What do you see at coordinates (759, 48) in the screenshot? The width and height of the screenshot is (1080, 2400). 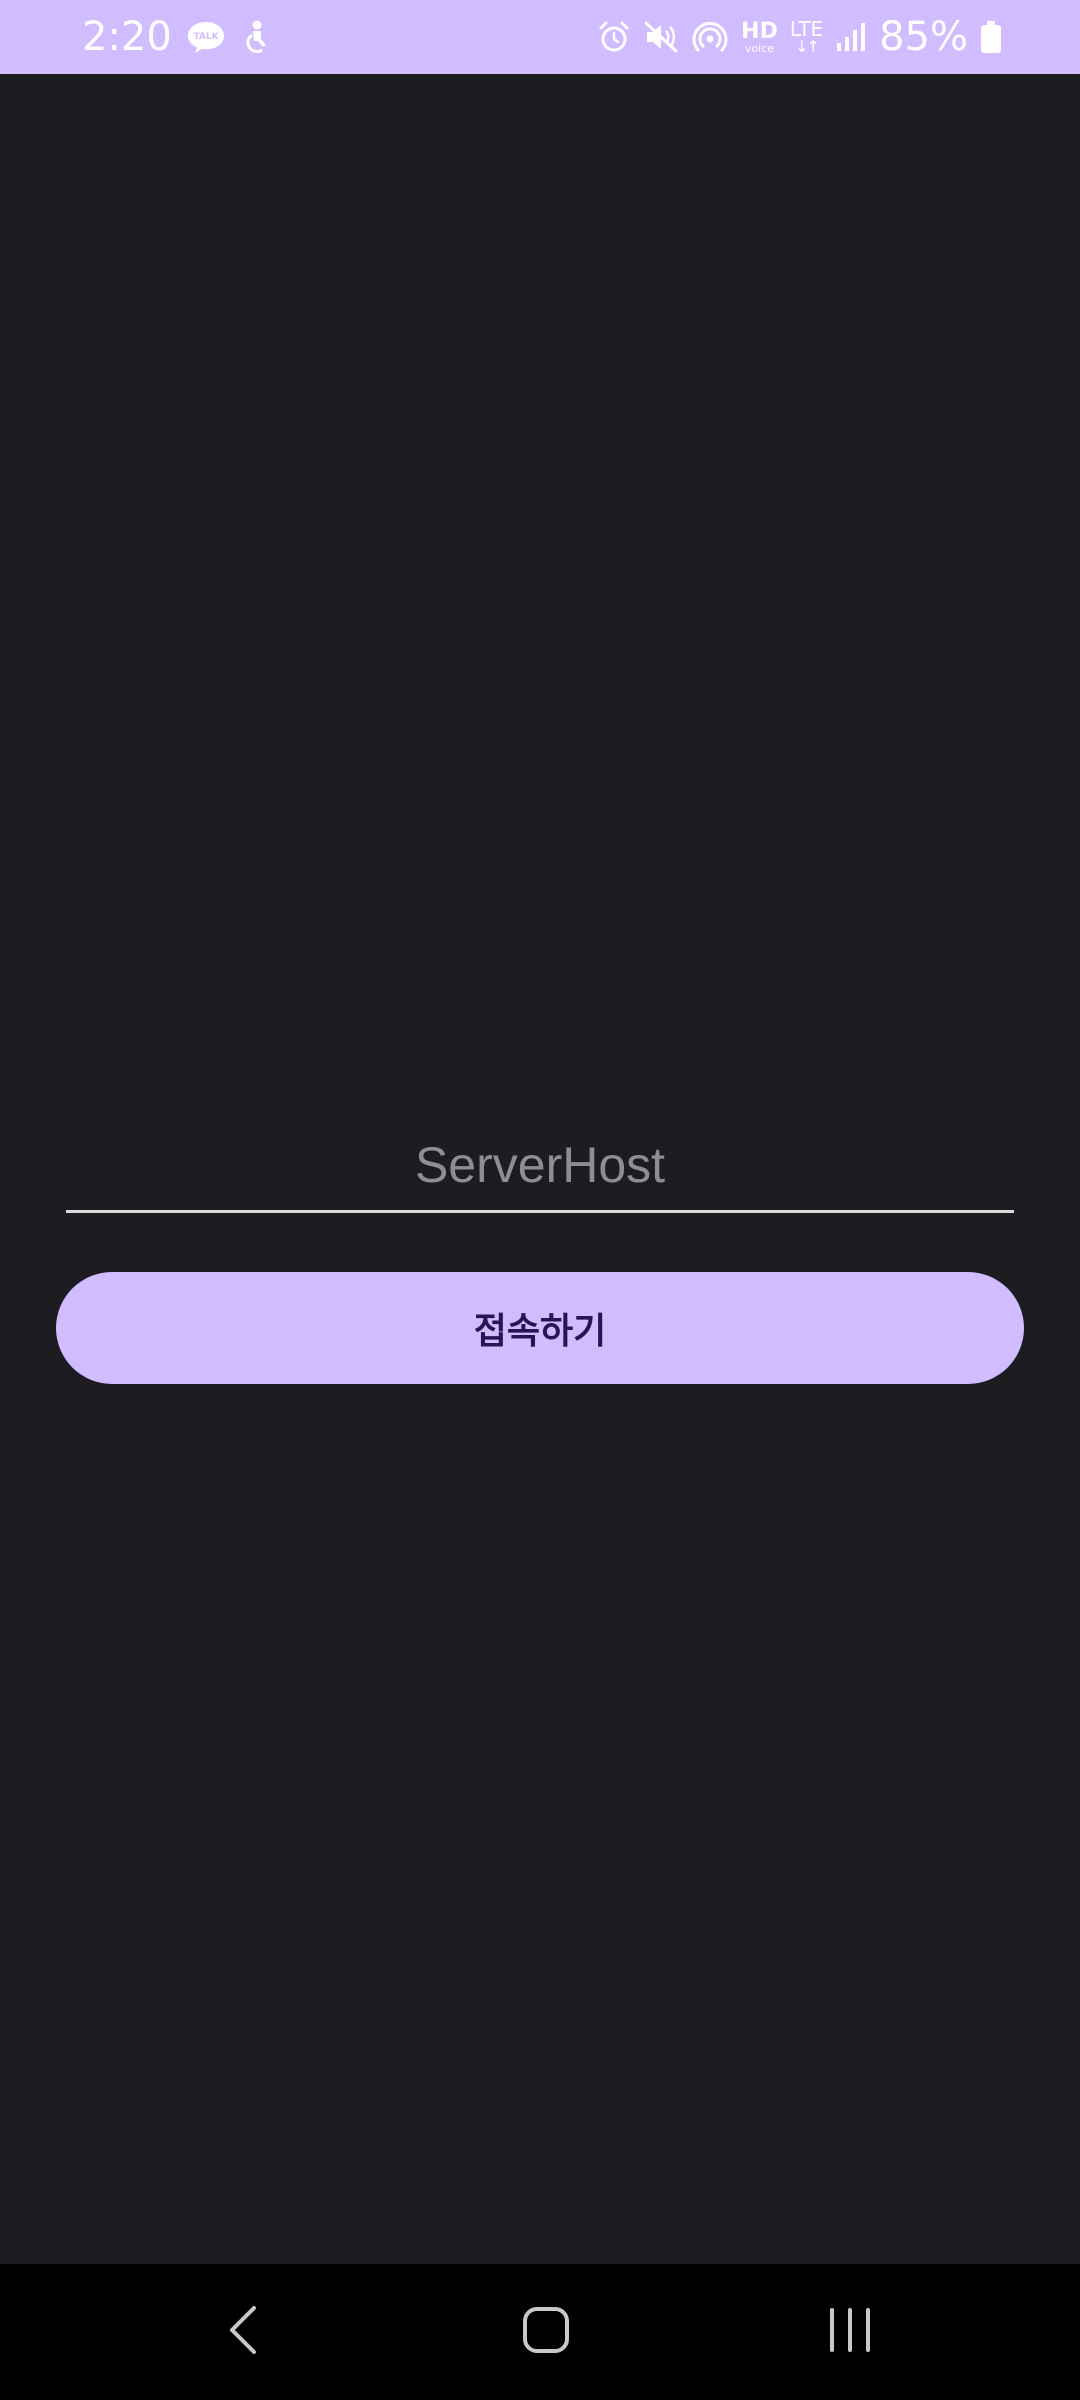 I see `hd-sub-label: voice` at bounding box center [759, 48].